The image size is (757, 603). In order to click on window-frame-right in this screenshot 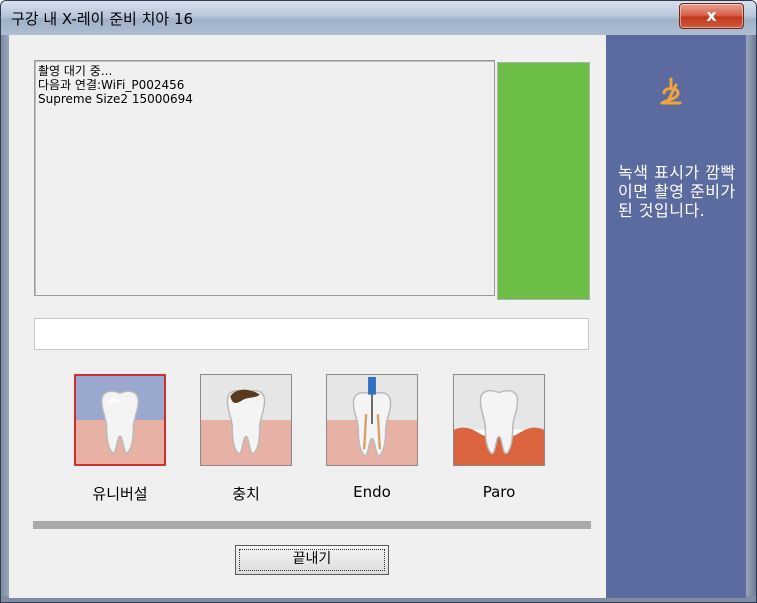, I will do `click(751, 318)`.